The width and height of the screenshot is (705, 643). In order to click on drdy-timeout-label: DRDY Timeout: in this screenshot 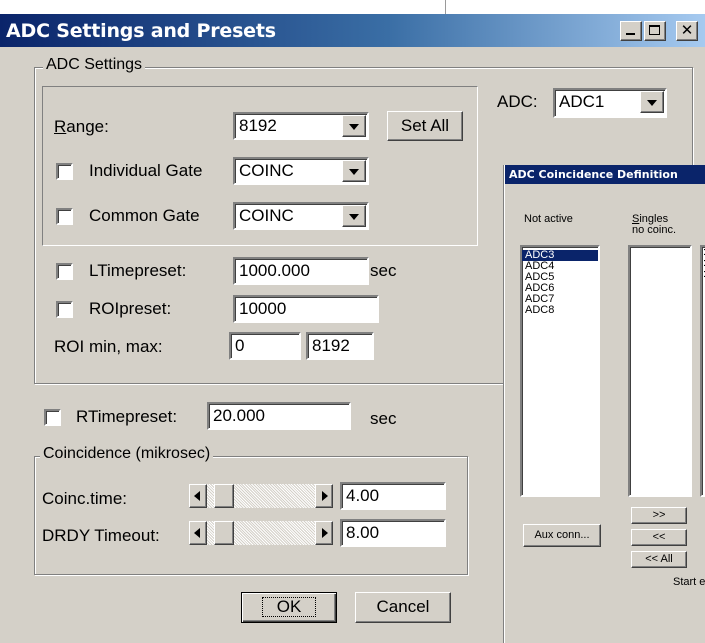, I will do `click(101, 535)`.